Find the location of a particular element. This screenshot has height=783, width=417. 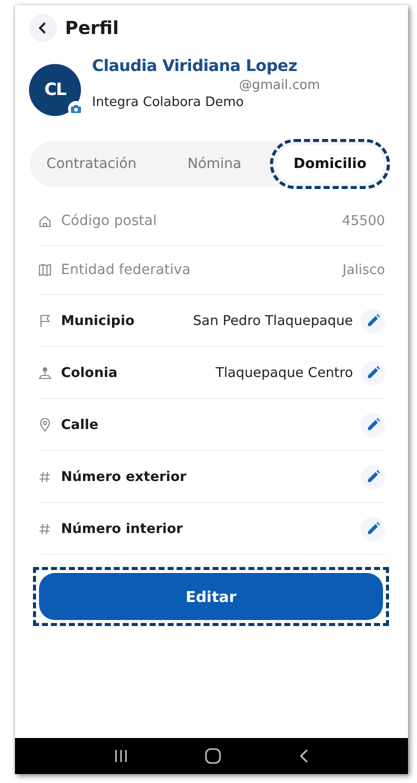

flag-icon is located at coordinates (45, 321).